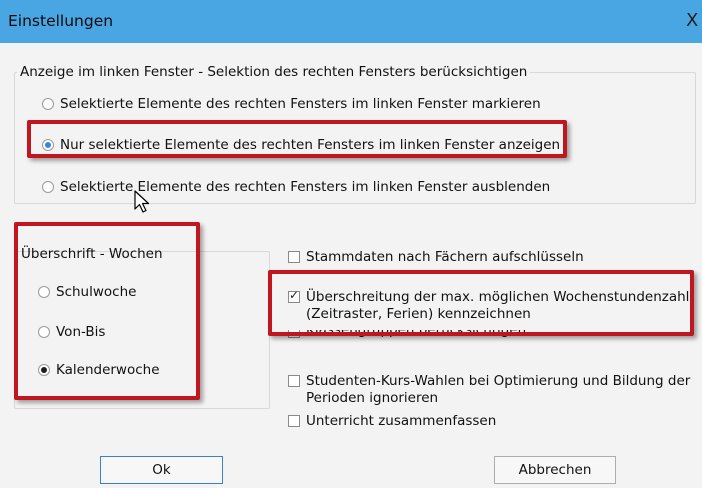 This screenshot has width=702, height=488. I want to click on highlight-box-checkbox, so click(481, 303).